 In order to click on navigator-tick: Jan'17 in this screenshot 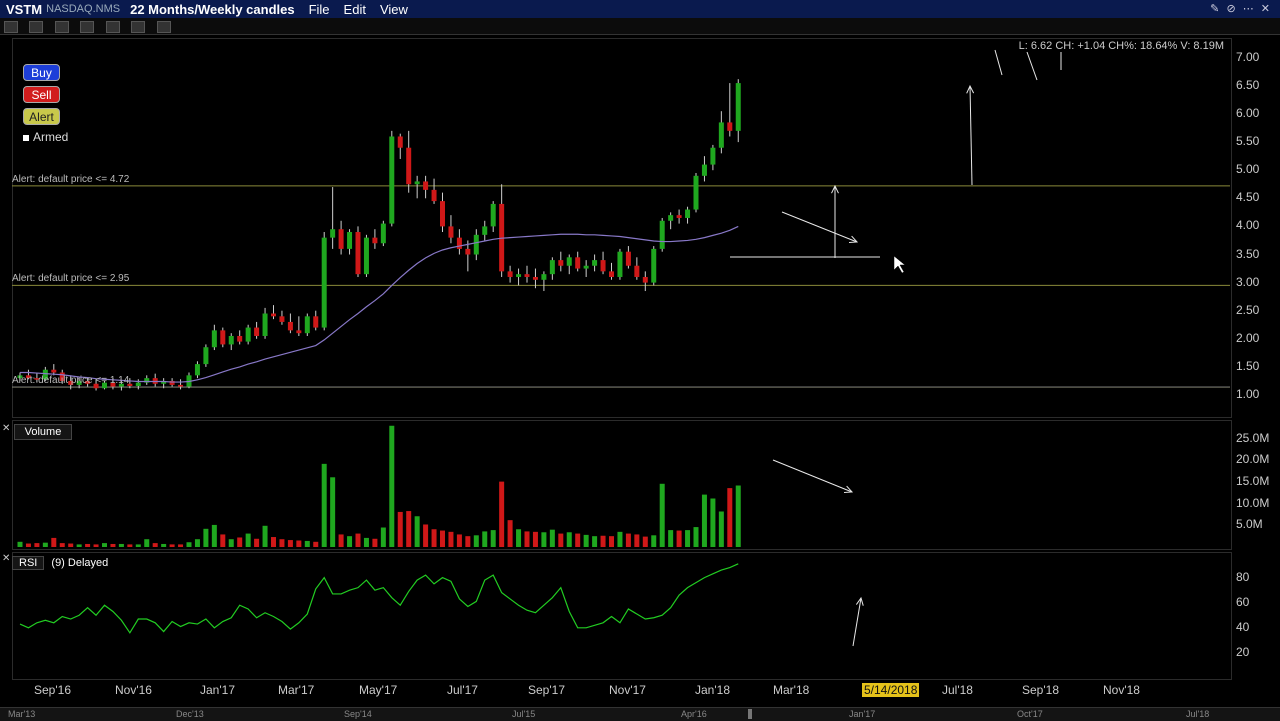, I will do `click(862, 714)`.